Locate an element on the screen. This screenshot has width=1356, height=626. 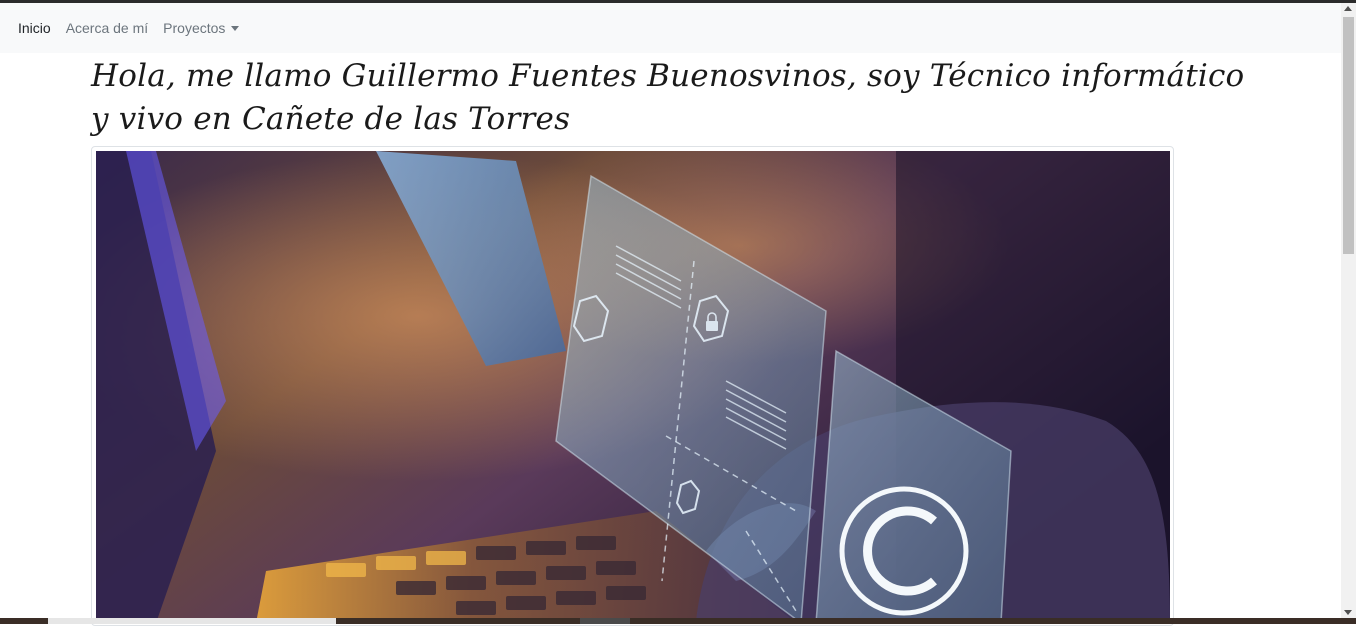
taskbar-strip is located at coordinates (678, 621).